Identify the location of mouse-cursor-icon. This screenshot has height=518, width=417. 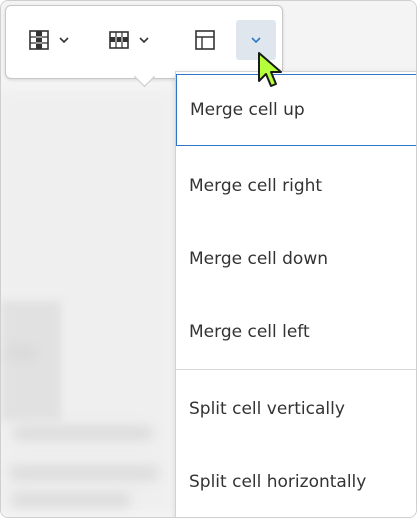
(270, 69).